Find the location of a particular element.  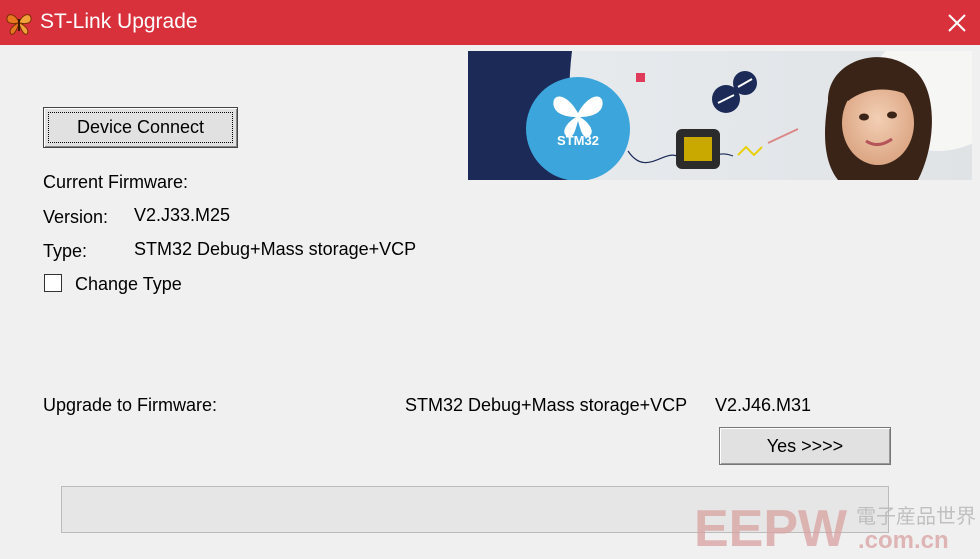

watermark-brand: EEPW is located at coordinates (771, 527).